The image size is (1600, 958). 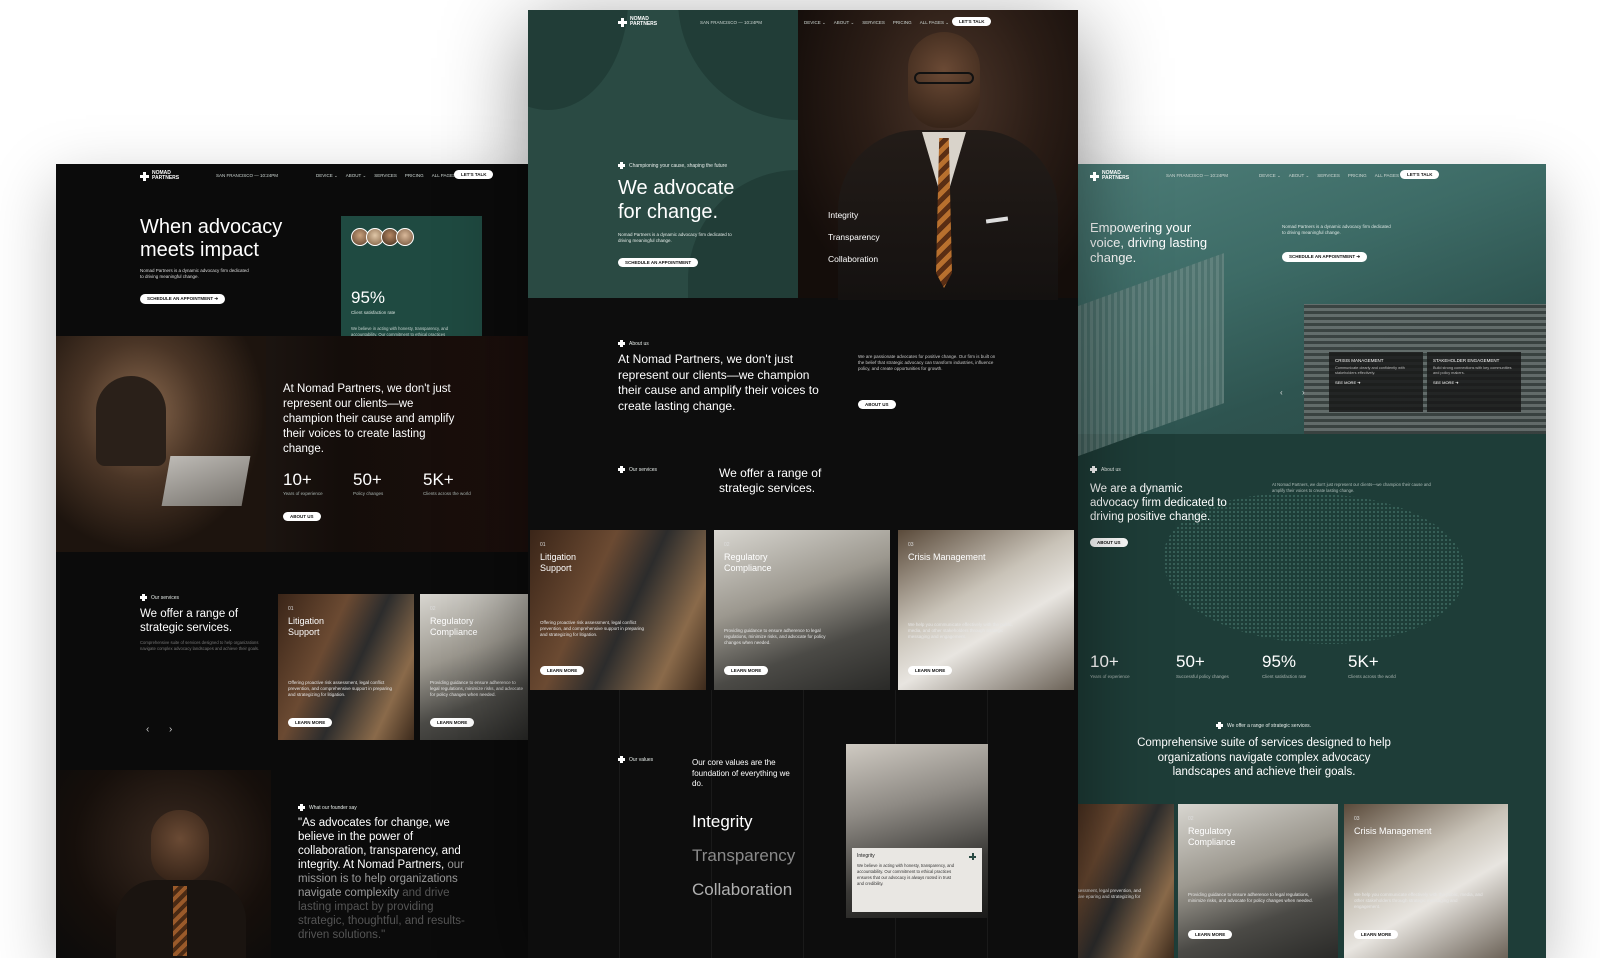 I want to click on card-number: 02, so click(x=433, y=609).